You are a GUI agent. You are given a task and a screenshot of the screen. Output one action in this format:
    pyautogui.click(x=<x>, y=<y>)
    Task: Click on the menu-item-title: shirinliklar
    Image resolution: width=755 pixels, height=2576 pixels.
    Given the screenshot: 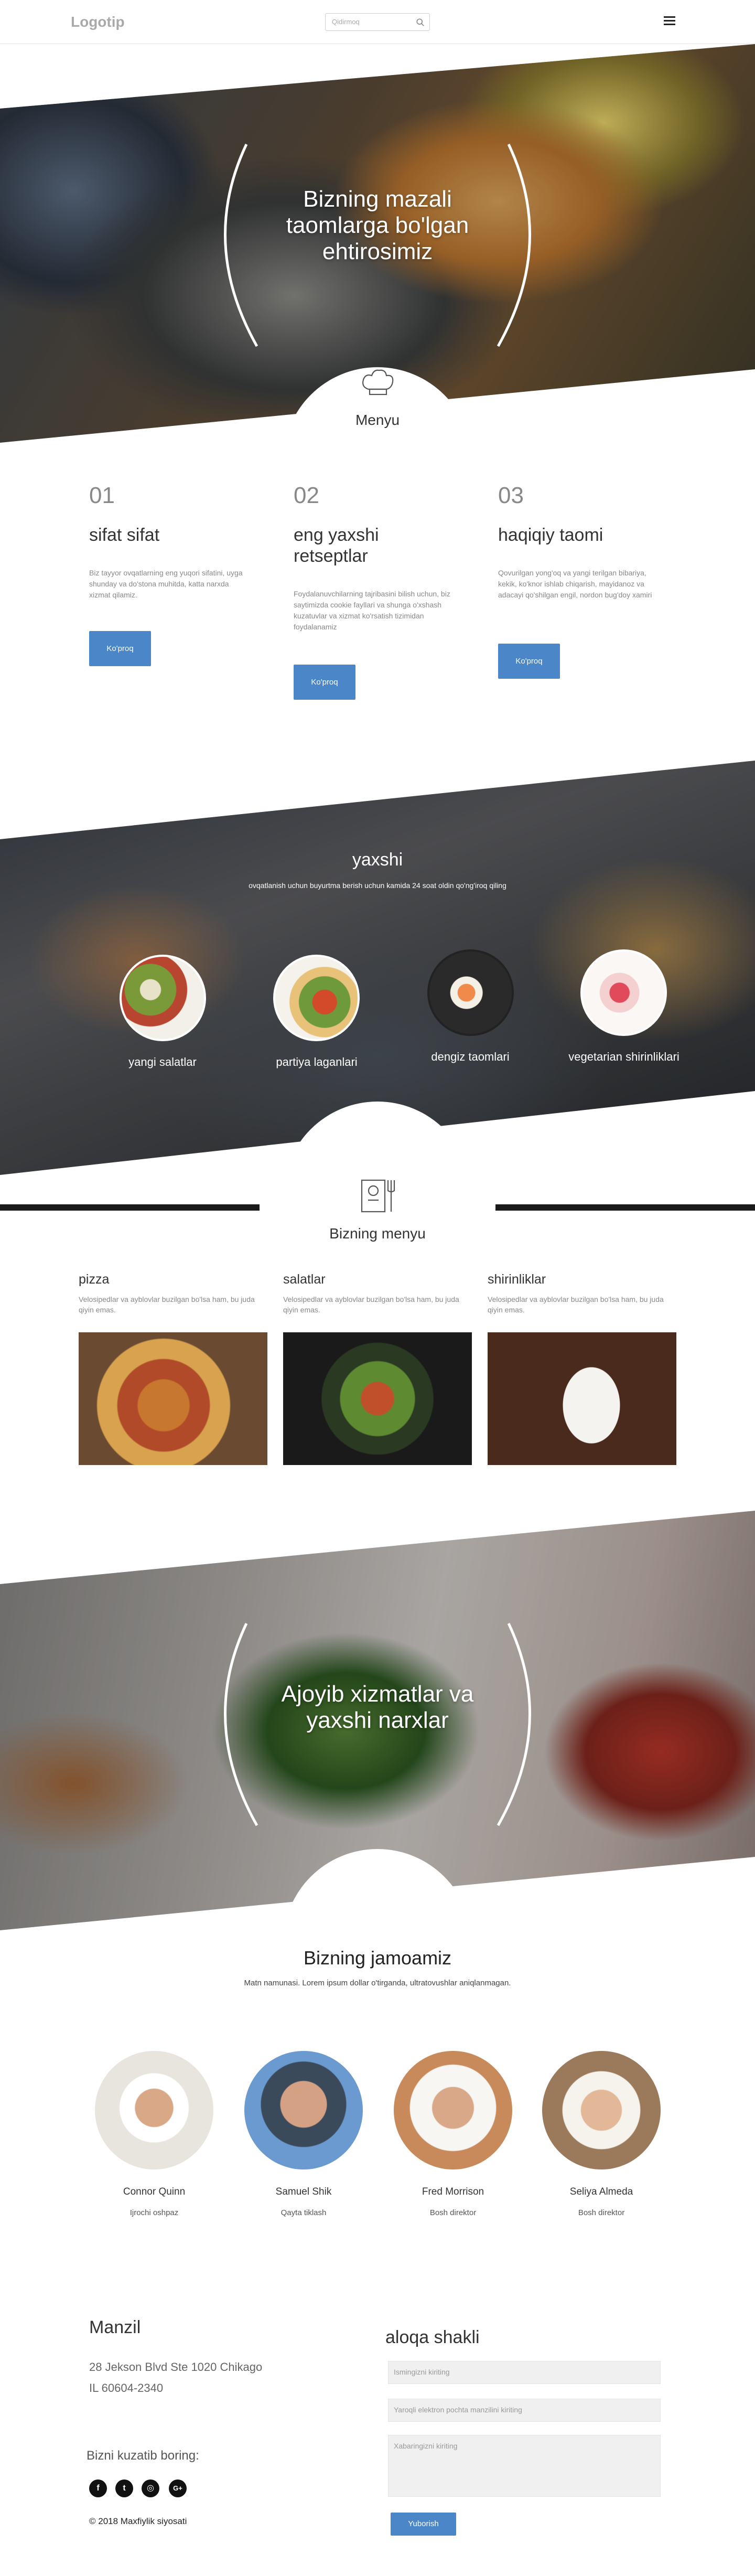 What is the action you would take?
    pyautogui.click(x=517, y=1280)
    